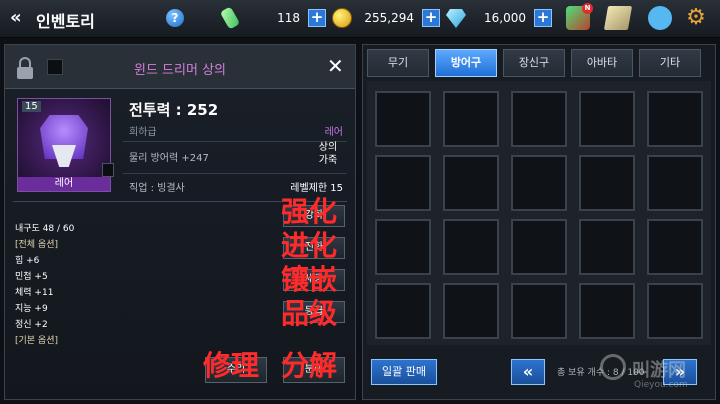  I want to click on tab-armor: 방어구, so click(466, 63).